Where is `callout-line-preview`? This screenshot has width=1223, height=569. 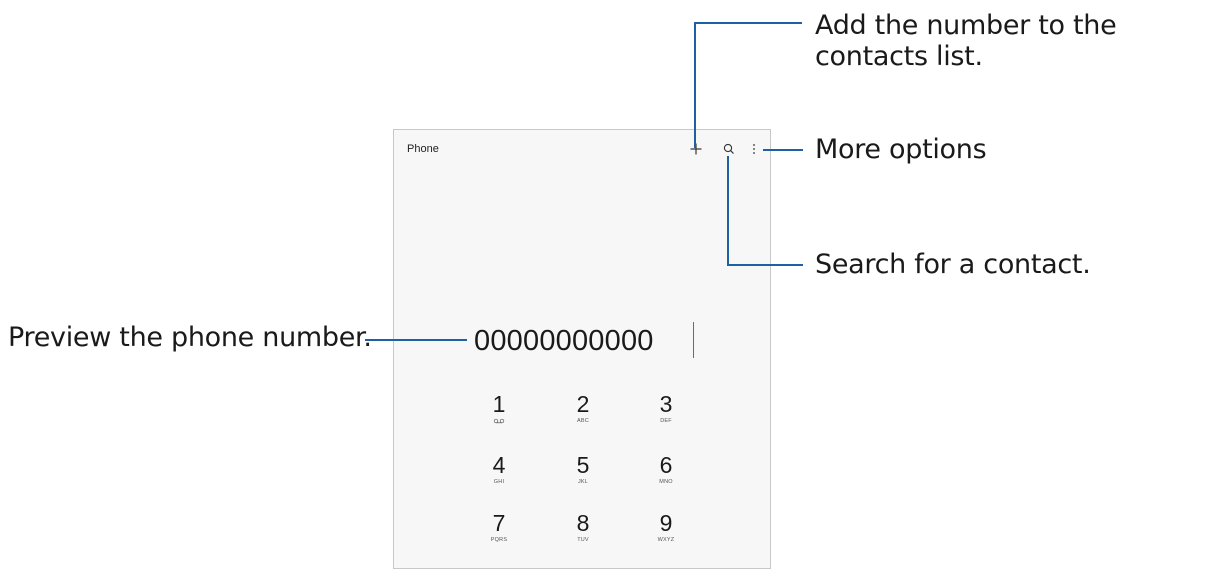
callout-line-preview is located at coordinates (416, 340).